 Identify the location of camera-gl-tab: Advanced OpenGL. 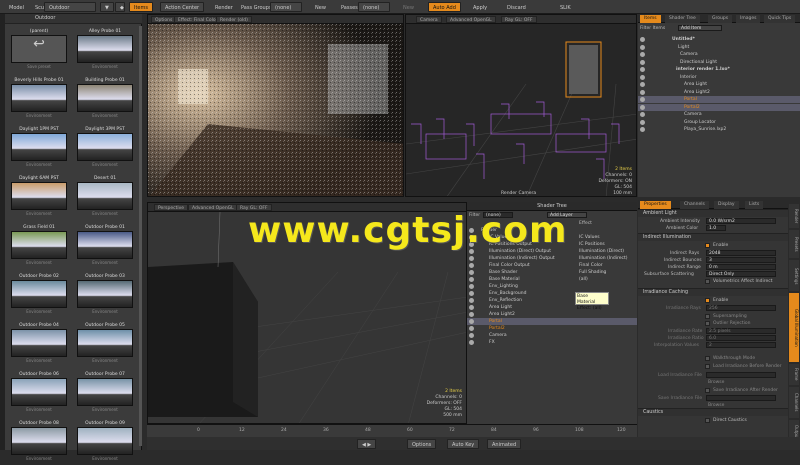
(471, 19).